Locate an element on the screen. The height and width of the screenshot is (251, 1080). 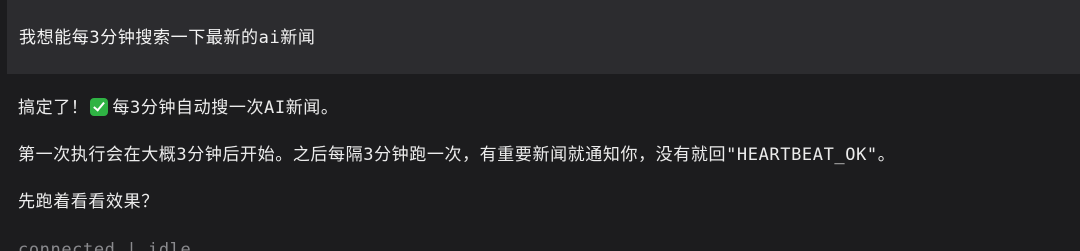
reply-line-1-suffix: 每3分钟自动搜一次AI新闻。 is located at coordinates (225, 108).